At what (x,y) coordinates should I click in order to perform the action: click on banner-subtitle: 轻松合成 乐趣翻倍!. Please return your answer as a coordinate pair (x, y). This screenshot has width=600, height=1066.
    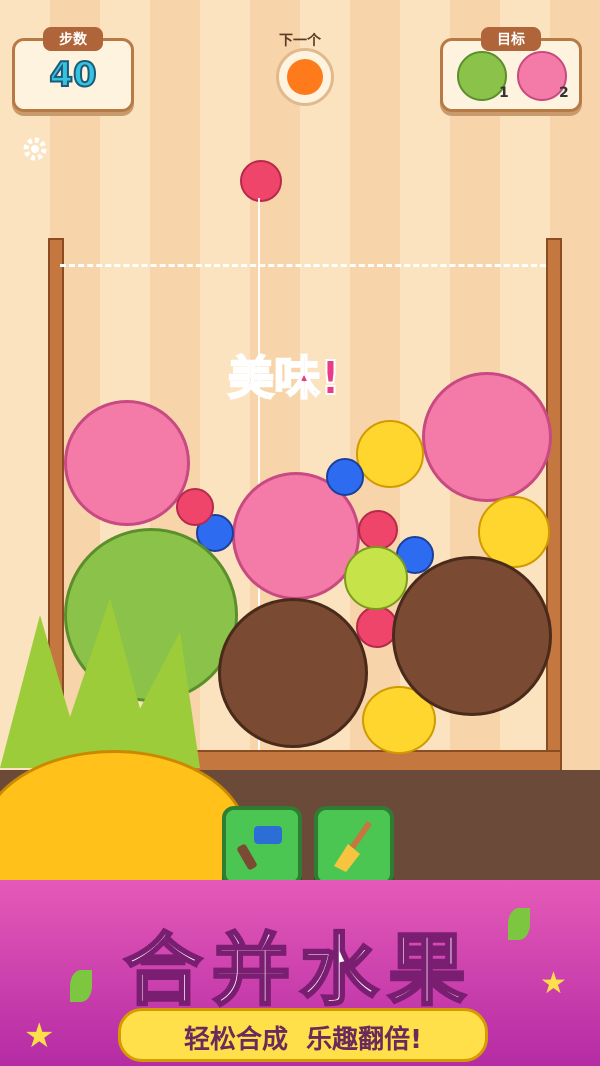
    Looking at the image, I should click on (303, 1040).